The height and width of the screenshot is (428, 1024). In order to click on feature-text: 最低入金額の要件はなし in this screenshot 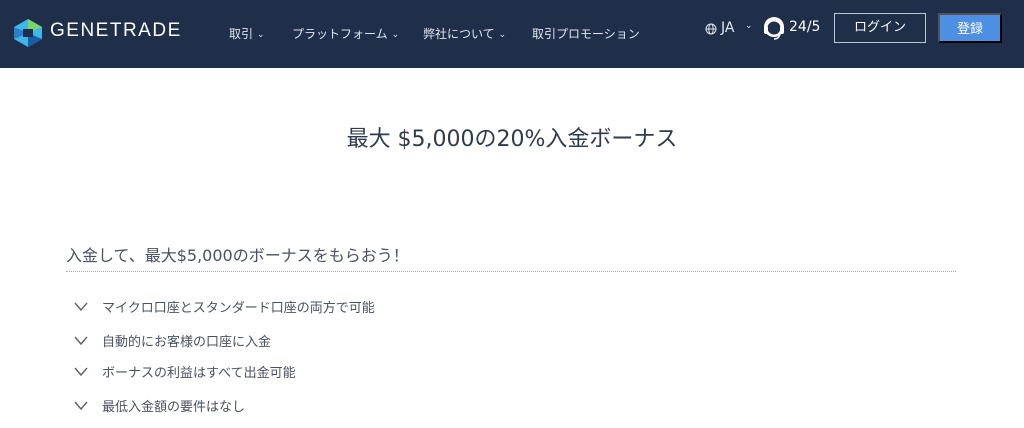, I will do `click(174, 407)`.